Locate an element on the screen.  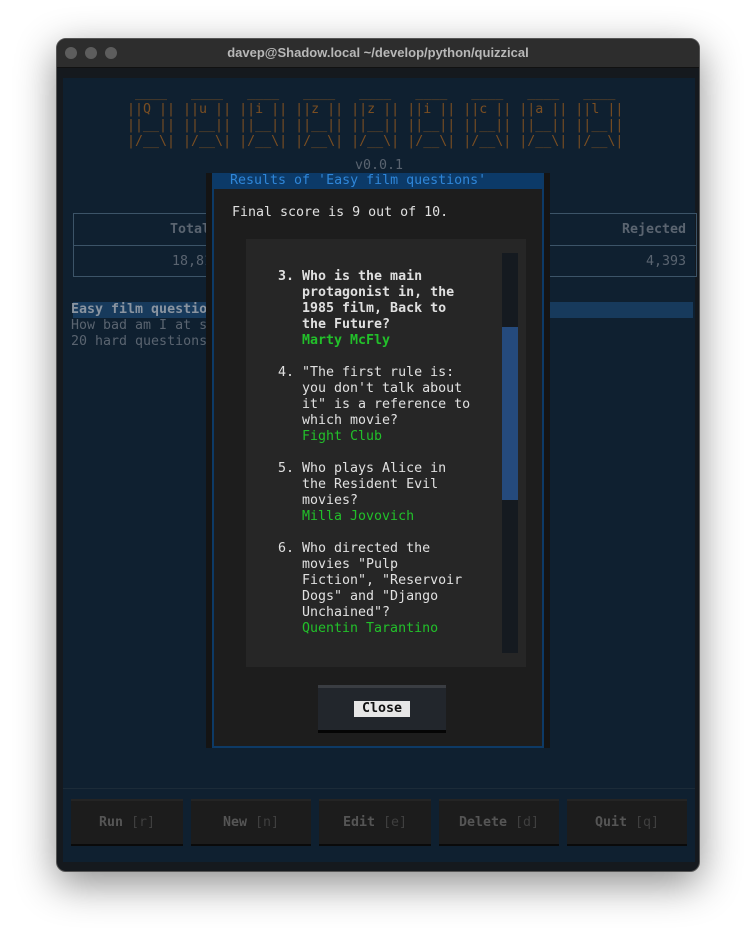
close-button: Close is located at coordinates (382, 709).